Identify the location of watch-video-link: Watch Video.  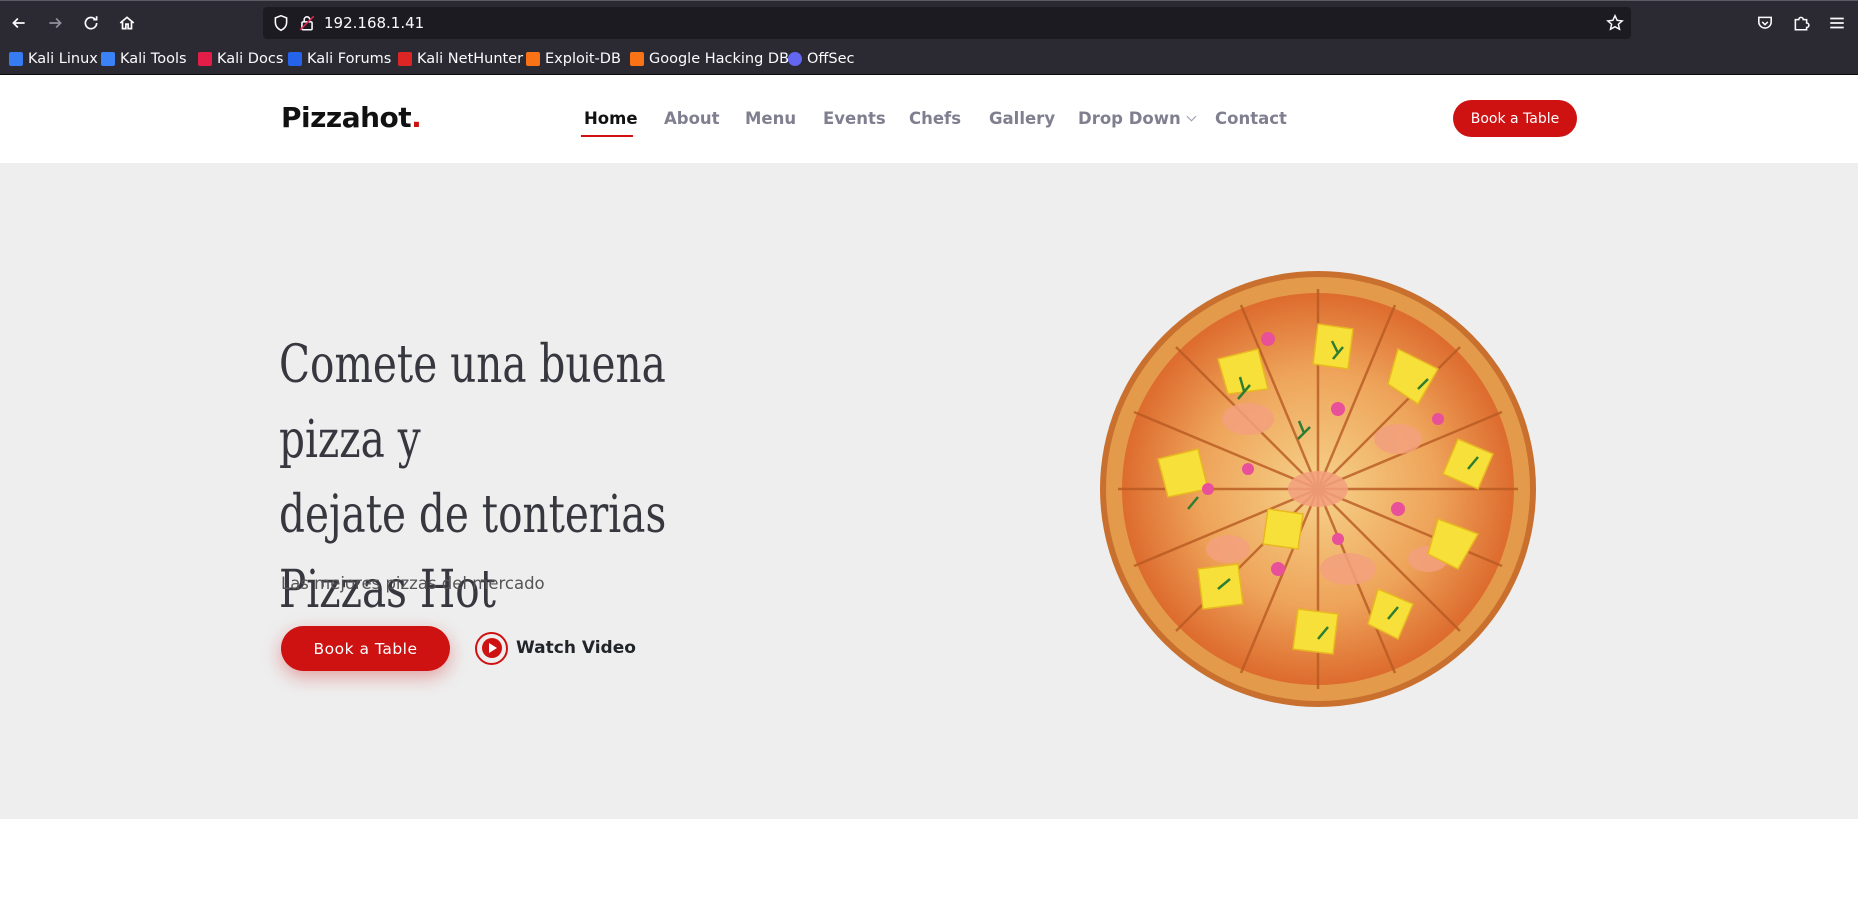
(555, 648).